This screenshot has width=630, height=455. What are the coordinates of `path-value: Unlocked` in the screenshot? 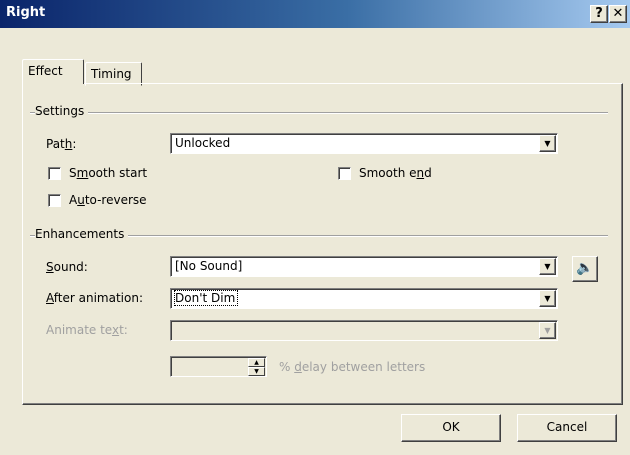 It's located at (203, 143).